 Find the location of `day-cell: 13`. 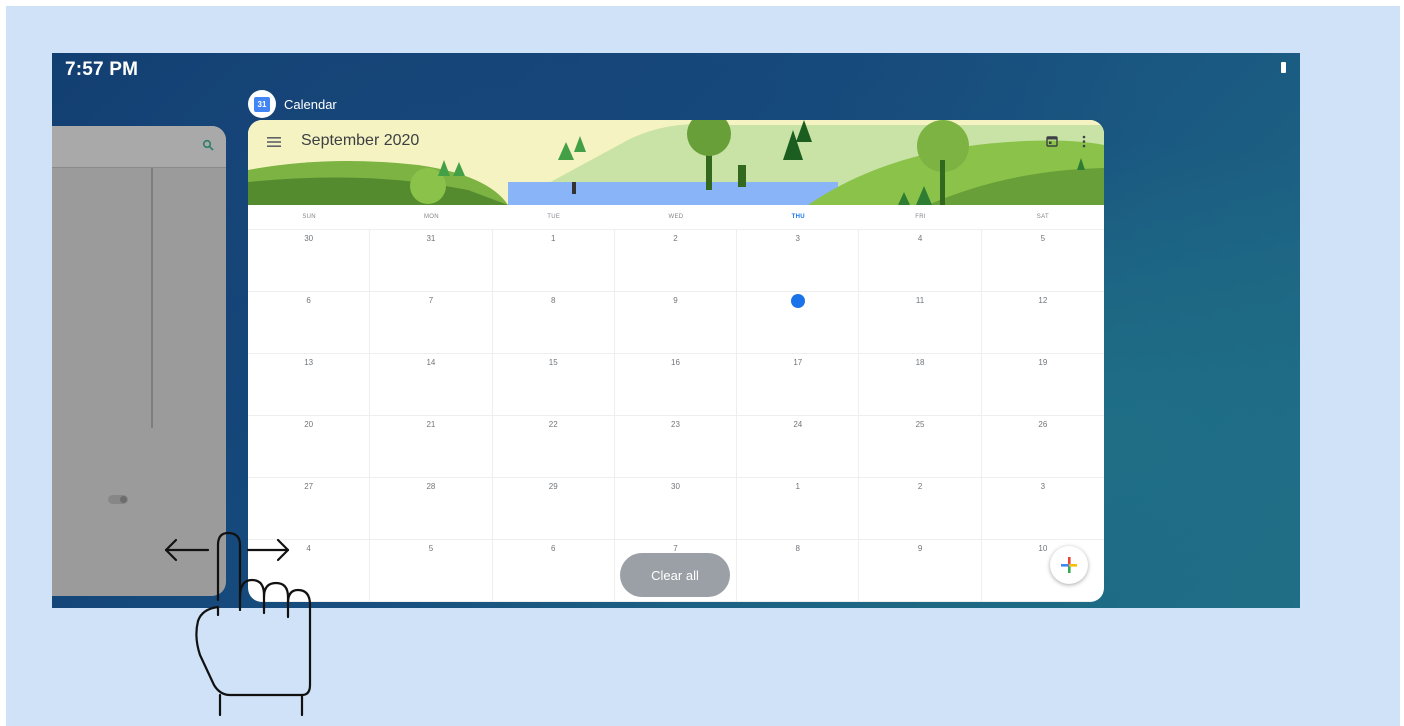

day-cell: 13 is located at coordinates (309, 385).